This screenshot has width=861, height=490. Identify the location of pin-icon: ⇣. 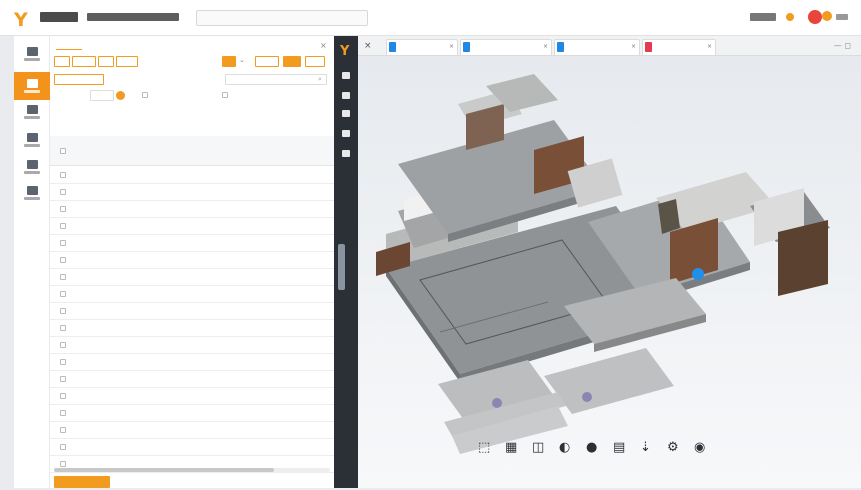
(645, 447).